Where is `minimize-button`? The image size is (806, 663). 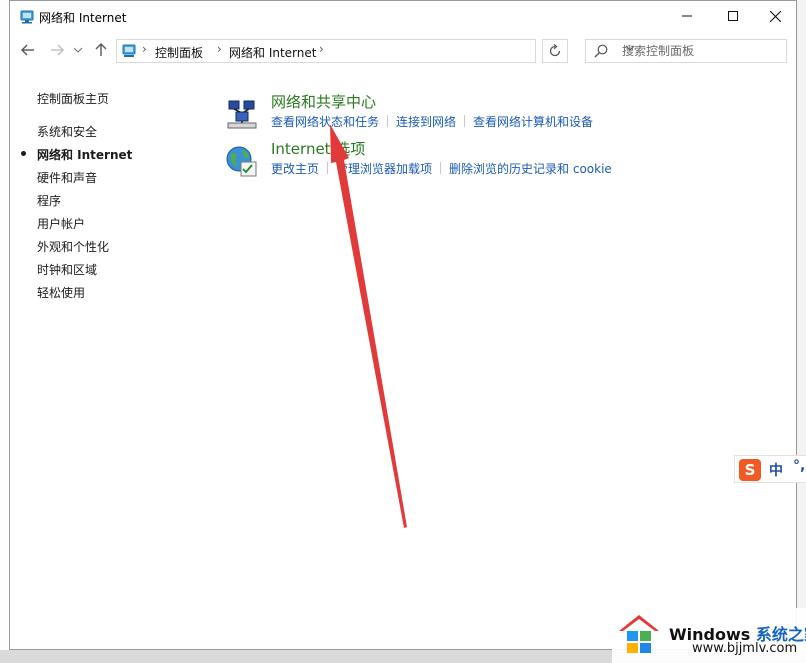 minimize-button is located at coordinates (687, 16).